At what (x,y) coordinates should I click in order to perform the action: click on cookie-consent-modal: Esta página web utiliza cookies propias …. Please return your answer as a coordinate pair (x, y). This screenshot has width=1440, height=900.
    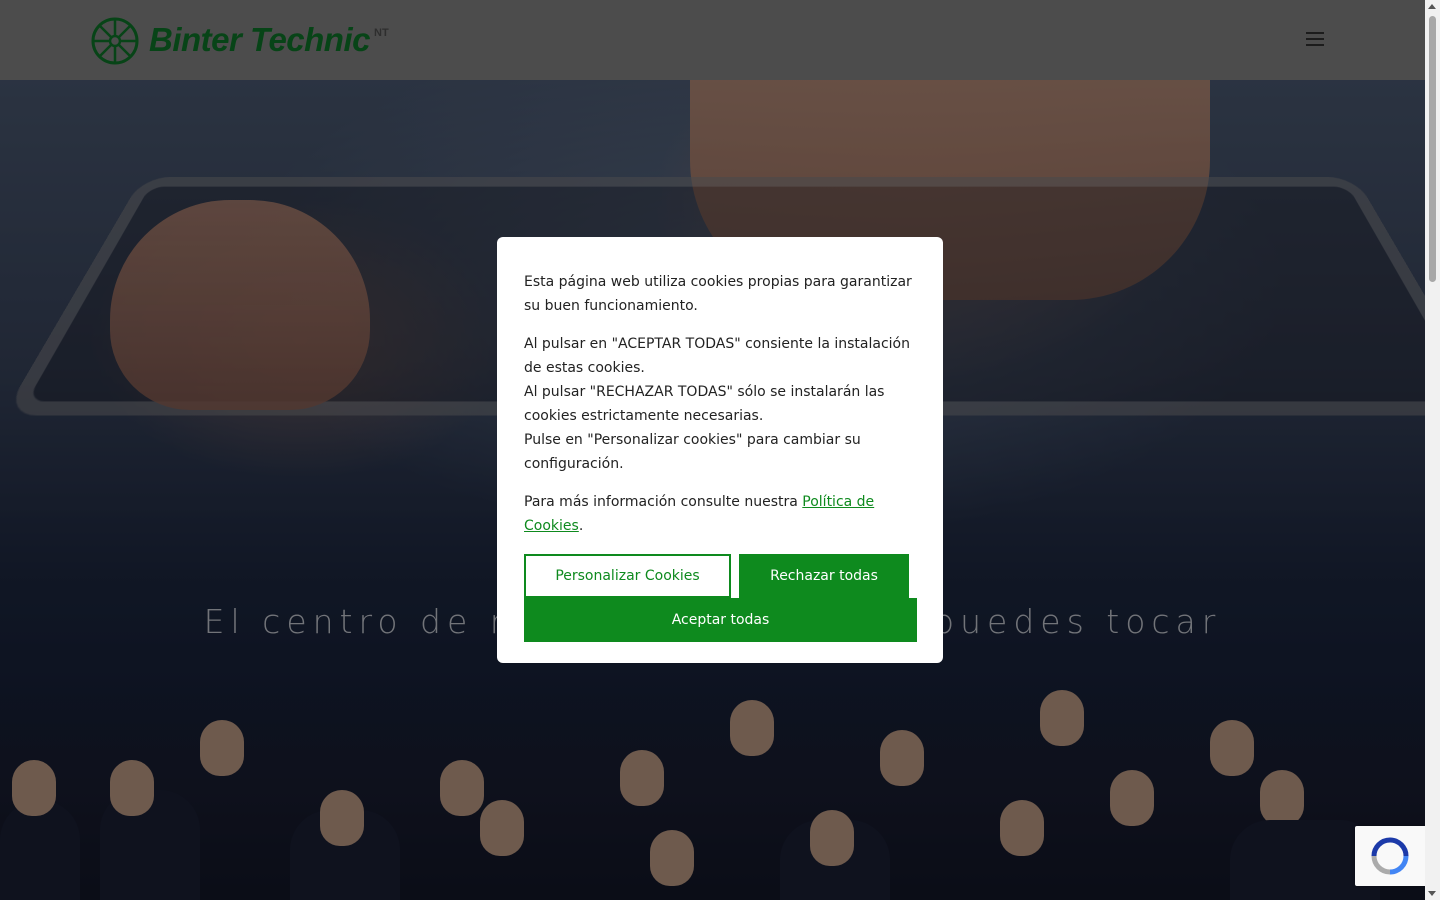
    Looking at the image, I should click on (720, 450).